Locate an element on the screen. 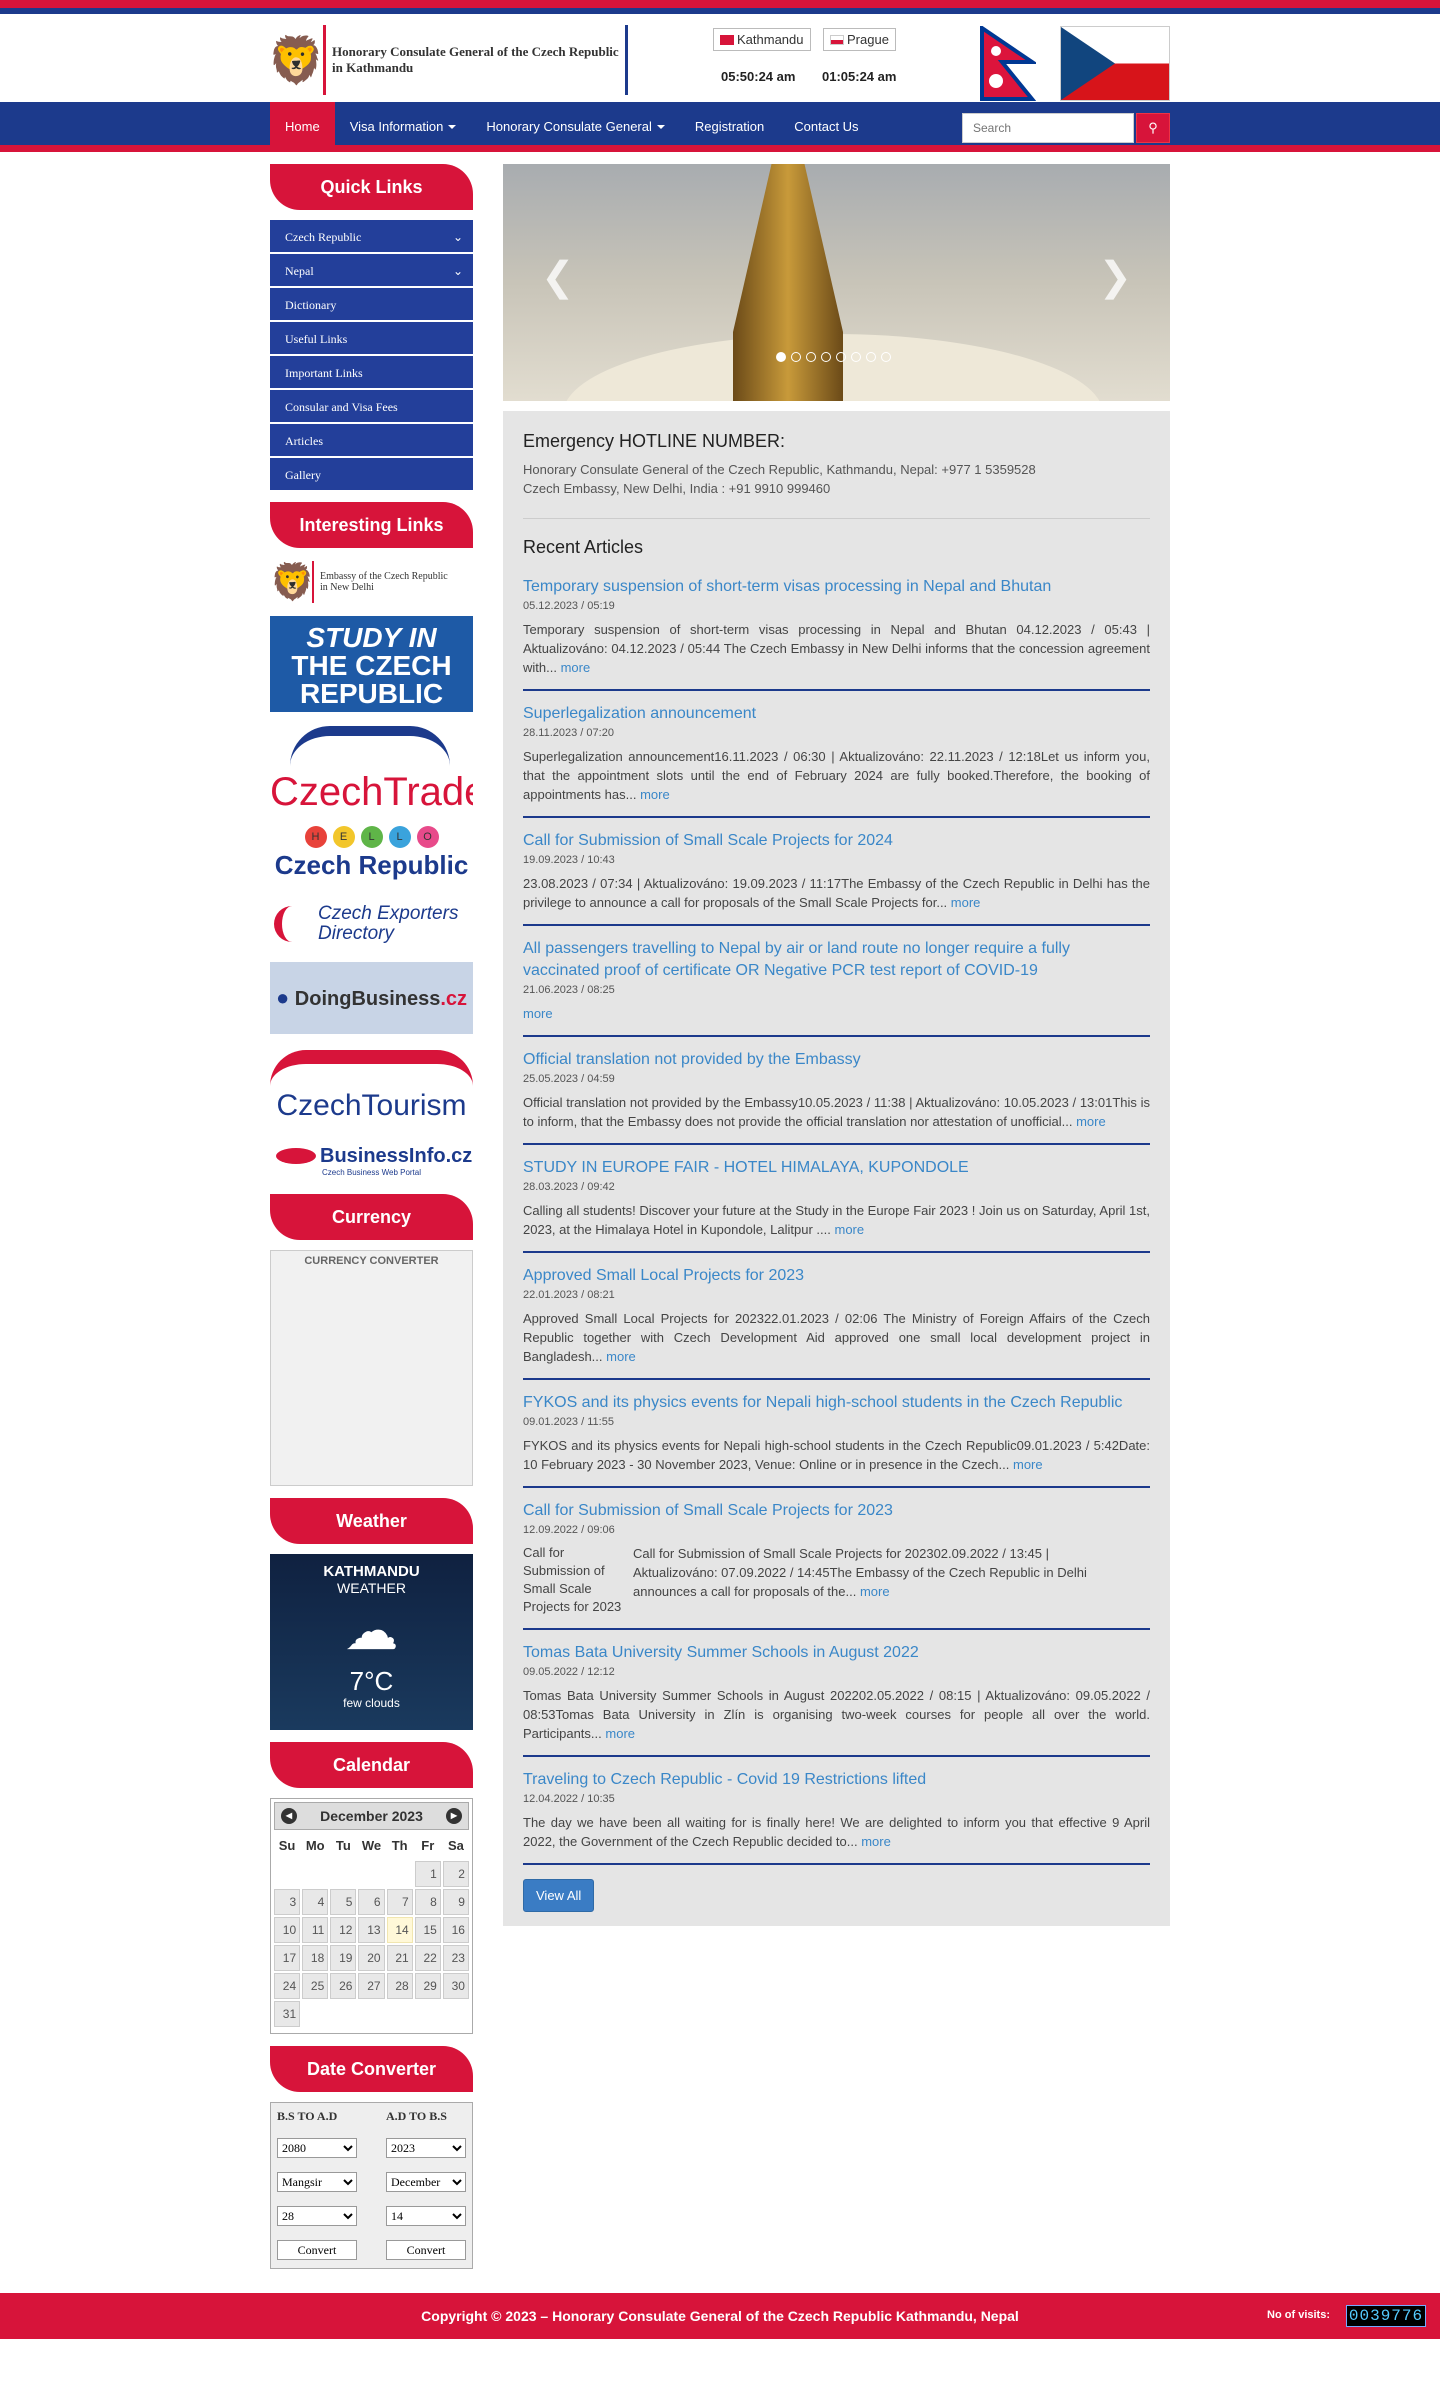 The width and height of the screenshot is (1440, 2405). calendar-day: 11 is located at coordinates (315, 1930).